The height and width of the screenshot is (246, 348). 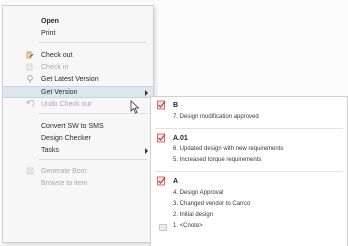 What do you see at coordinates (217, 160) in the screenshot?
I see `version-comment: 5. Increased torque requirements` at bounding box center [217, 160].